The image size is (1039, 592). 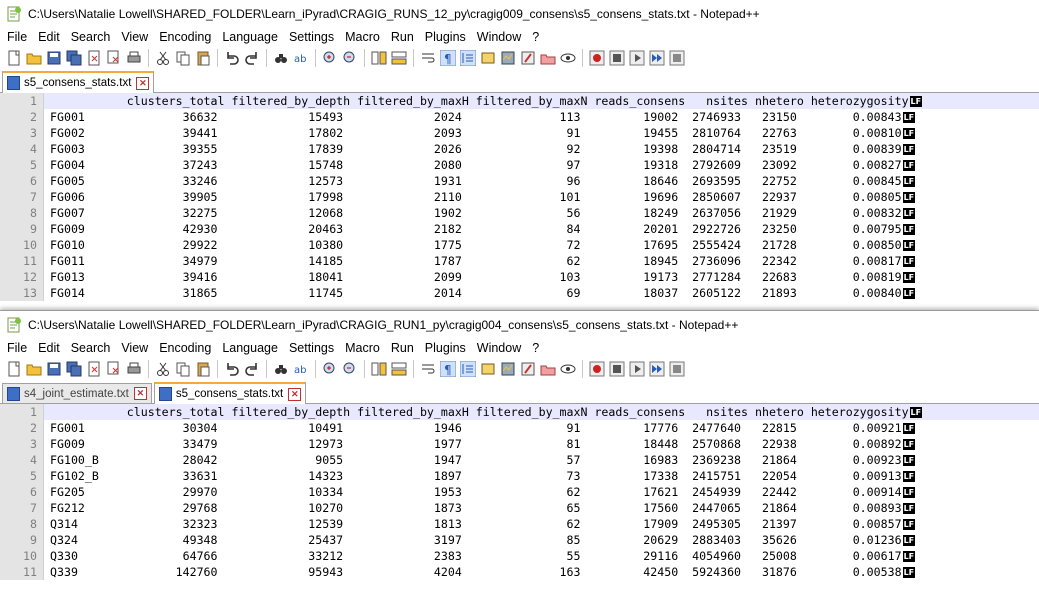 What do you see at coordinates (448, 58) in the screenshot?
I see `show-all-chars-icon: ¶` at bounding box center [448, 58].